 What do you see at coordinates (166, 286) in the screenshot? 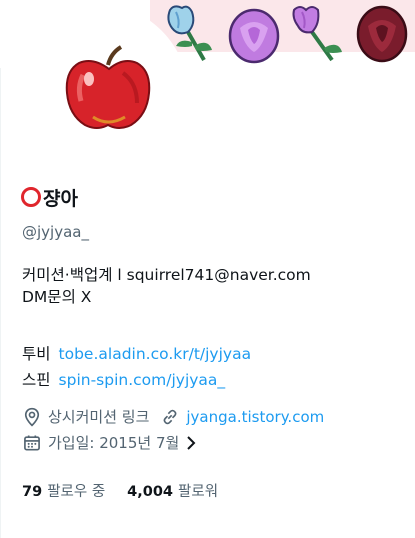
I see `profile-bio: 커미션·백업계 l squirrel741@naver.com DM문의 X` at bounding box center [166, 286].